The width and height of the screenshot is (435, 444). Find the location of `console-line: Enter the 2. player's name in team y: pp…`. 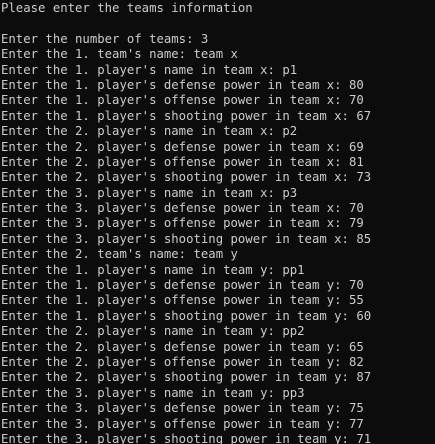

console-line: Enter the 2. player's name in team y: pp… is located at coordinates (153, 331).